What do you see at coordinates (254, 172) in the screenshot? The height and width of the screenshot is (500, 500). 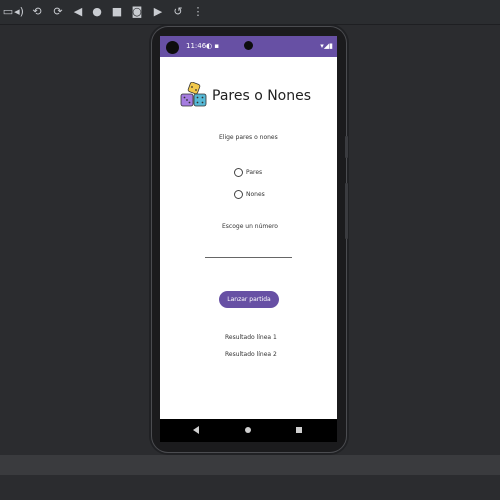 I see `radio-label: Pares` at bounding box center [254, 172].